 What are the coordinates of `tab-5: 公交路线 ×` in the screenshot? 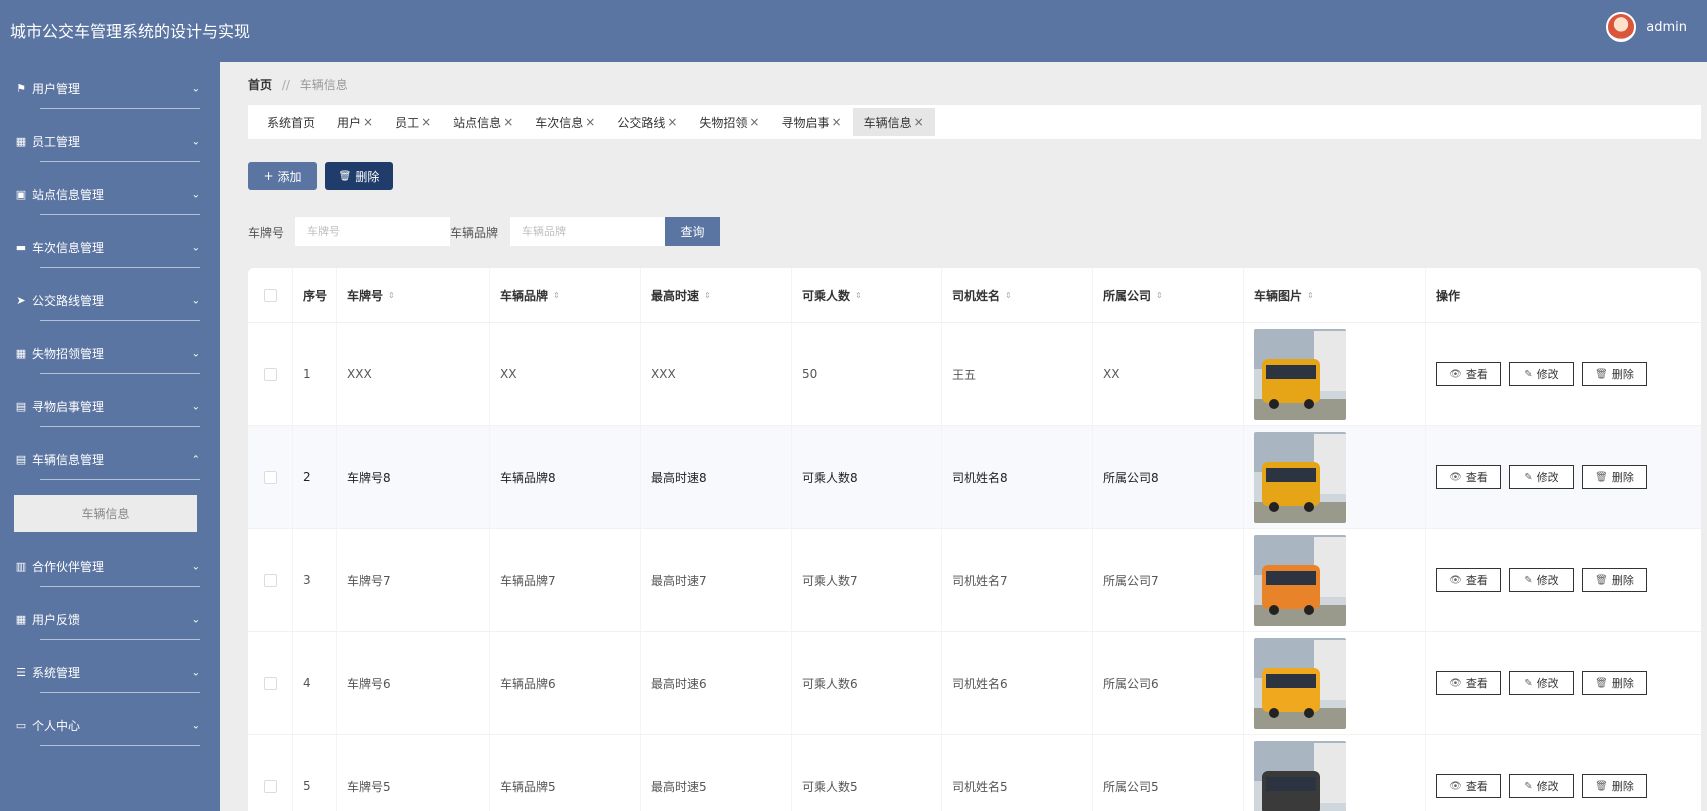 It's located at (647, 122).